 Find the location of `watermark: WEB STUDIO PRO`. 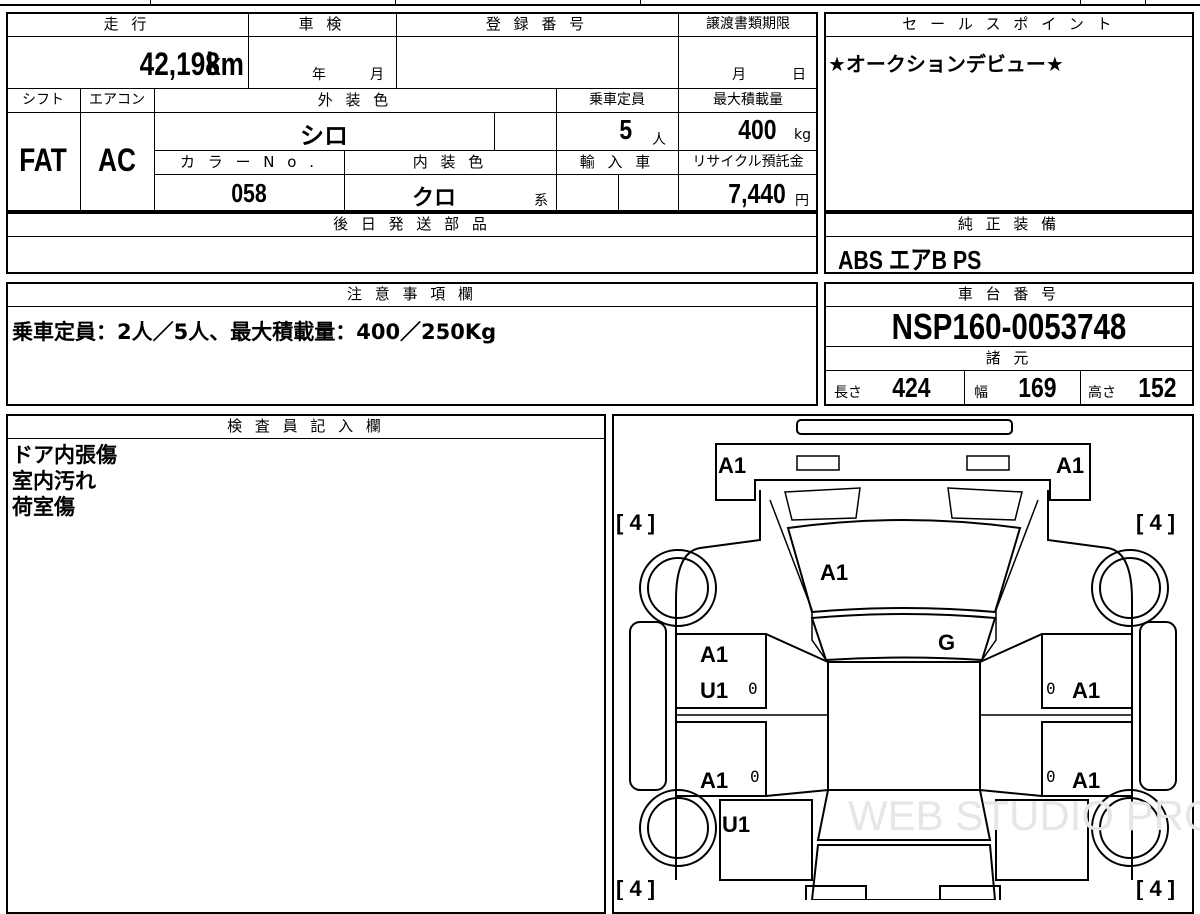

watermark: WEB STUDIO PRO is located at coordinates (1024, 815).